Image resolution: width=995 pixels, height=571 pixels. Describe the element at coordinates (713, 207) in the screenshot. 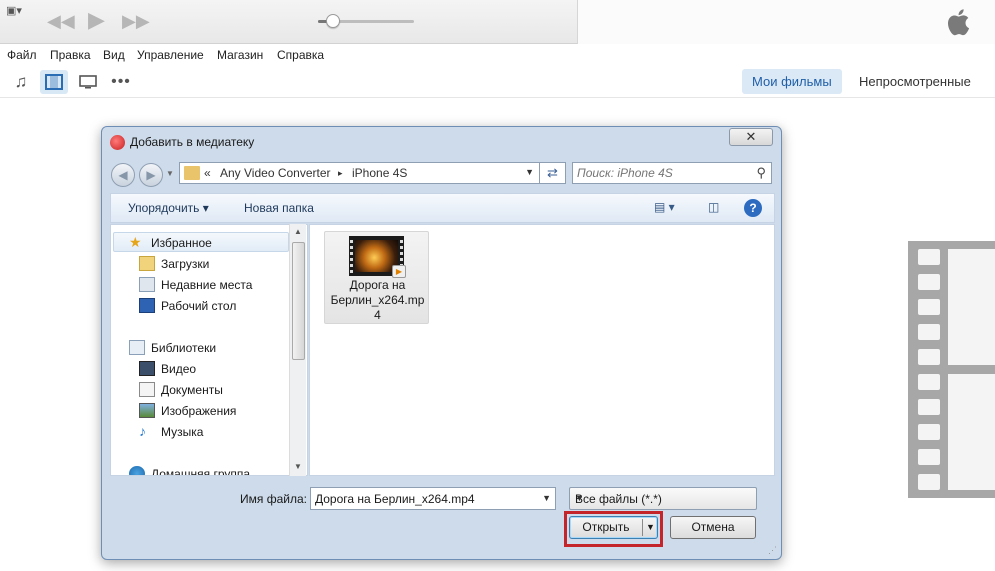

I see `preview-pane-icon: ◫` at that location.